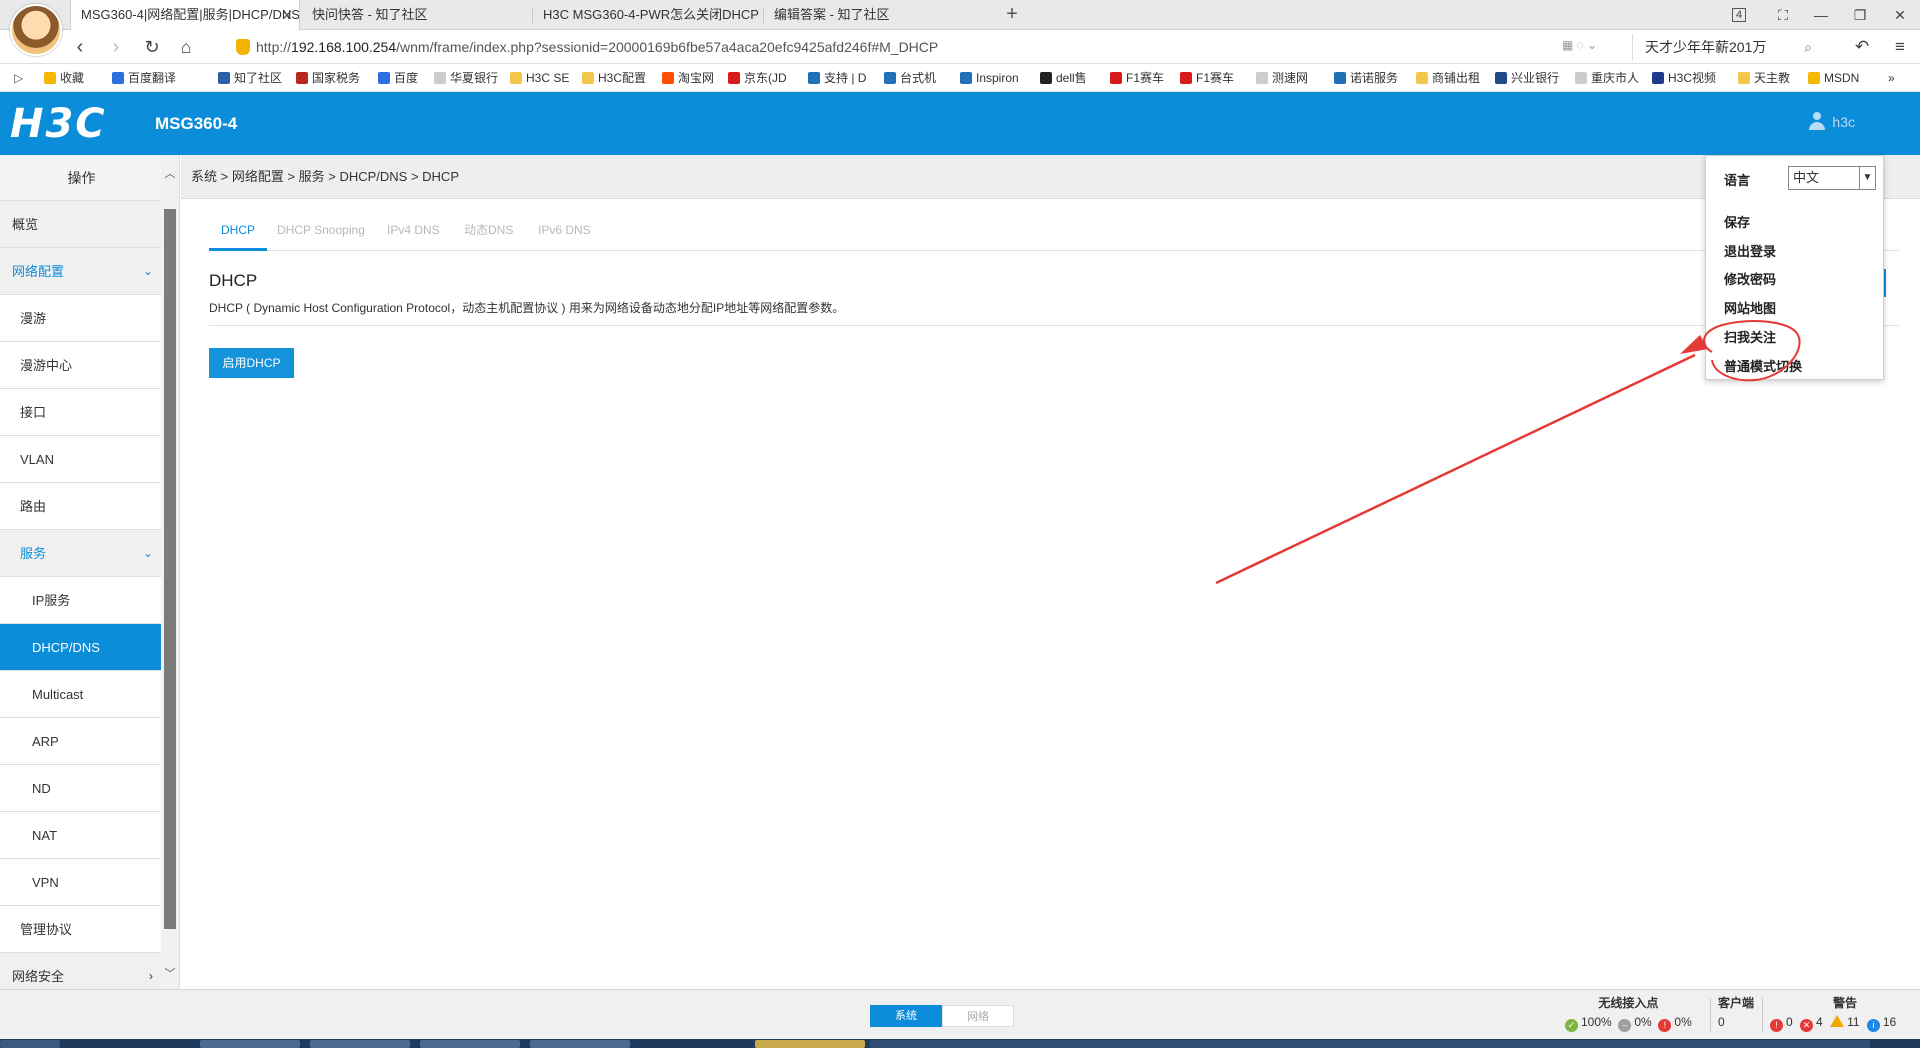  Describe the element at coordinates (614, 77) in the screenshot. I see `bookmark-item: H3C配置` at that location.